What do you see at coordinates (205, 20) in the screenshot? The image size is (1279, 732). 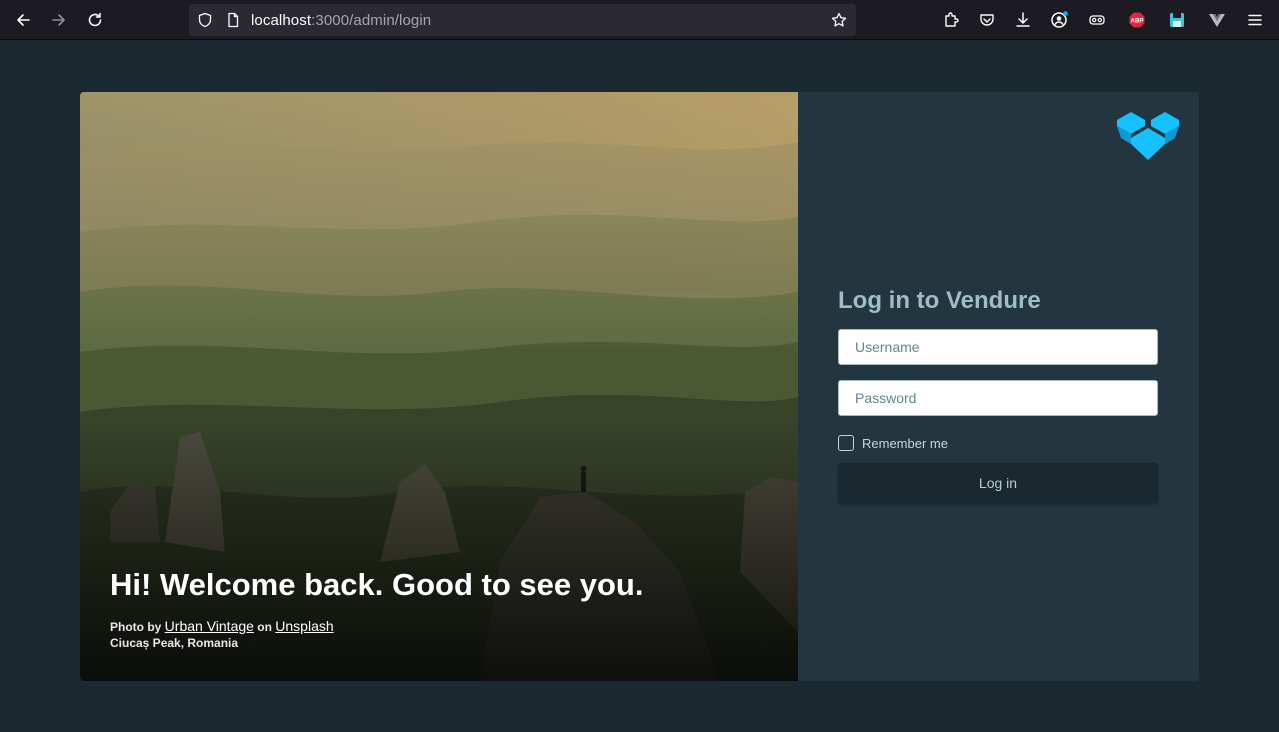 I see `shield-icon` at bounding box center [205, 20].